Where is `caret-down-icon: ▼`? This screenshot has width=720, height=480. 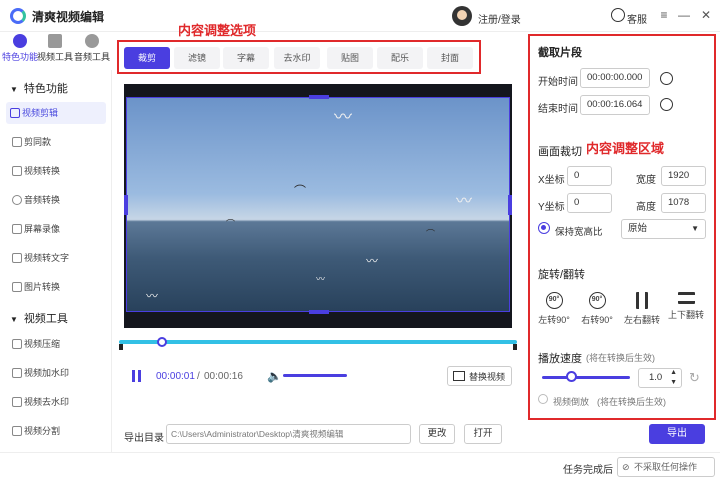 caret-down-icon: ▼ is located at coordinates (14, 319).